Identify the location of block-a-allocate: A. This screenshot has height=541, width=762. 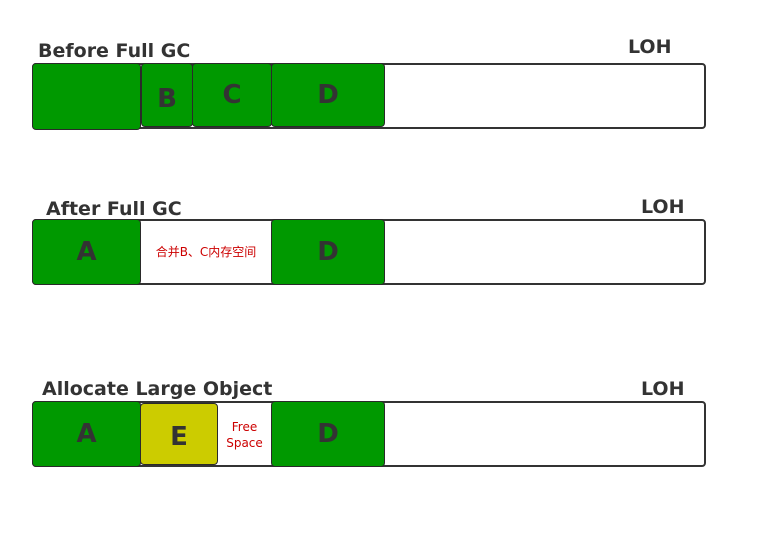
(86, 434).